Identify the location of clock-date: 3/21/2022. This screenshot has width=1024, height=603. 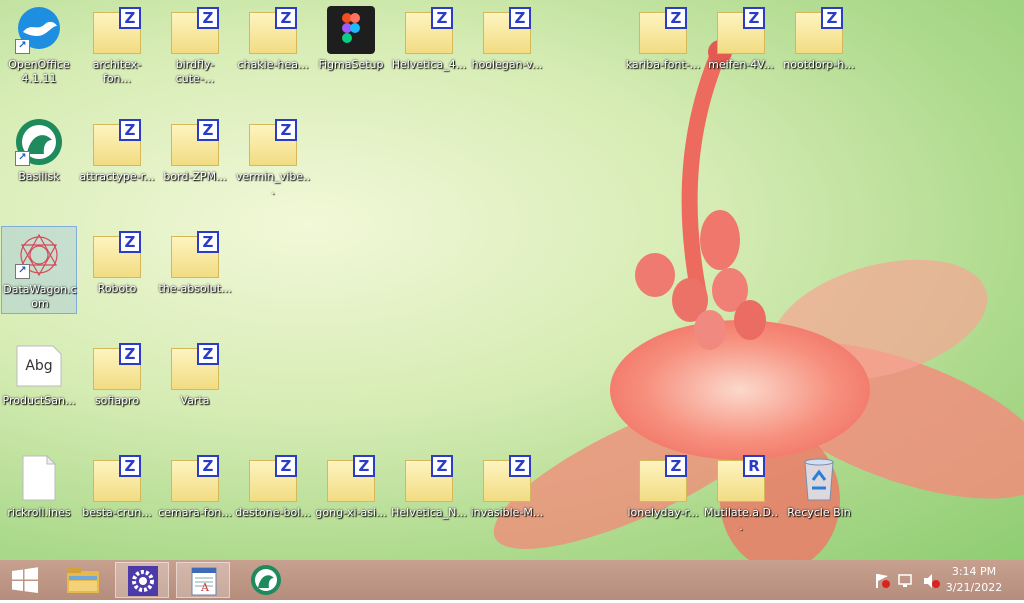
(974, 587).